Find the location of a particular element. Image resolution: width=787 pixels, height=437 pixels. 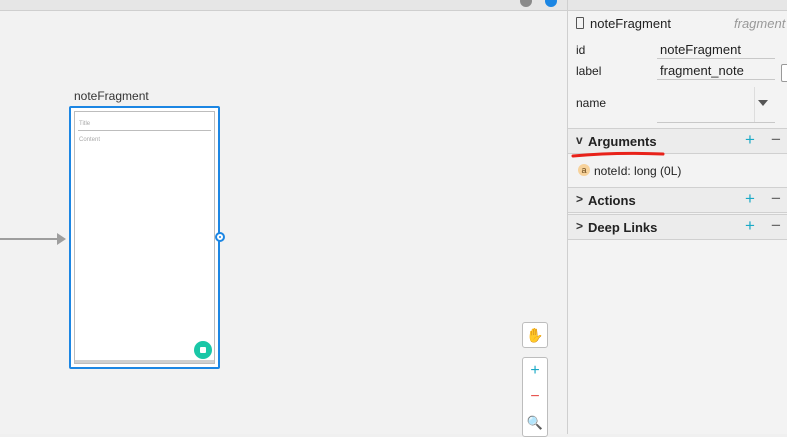

remove-deep-link-button: − is located at coordinates (776, 226).